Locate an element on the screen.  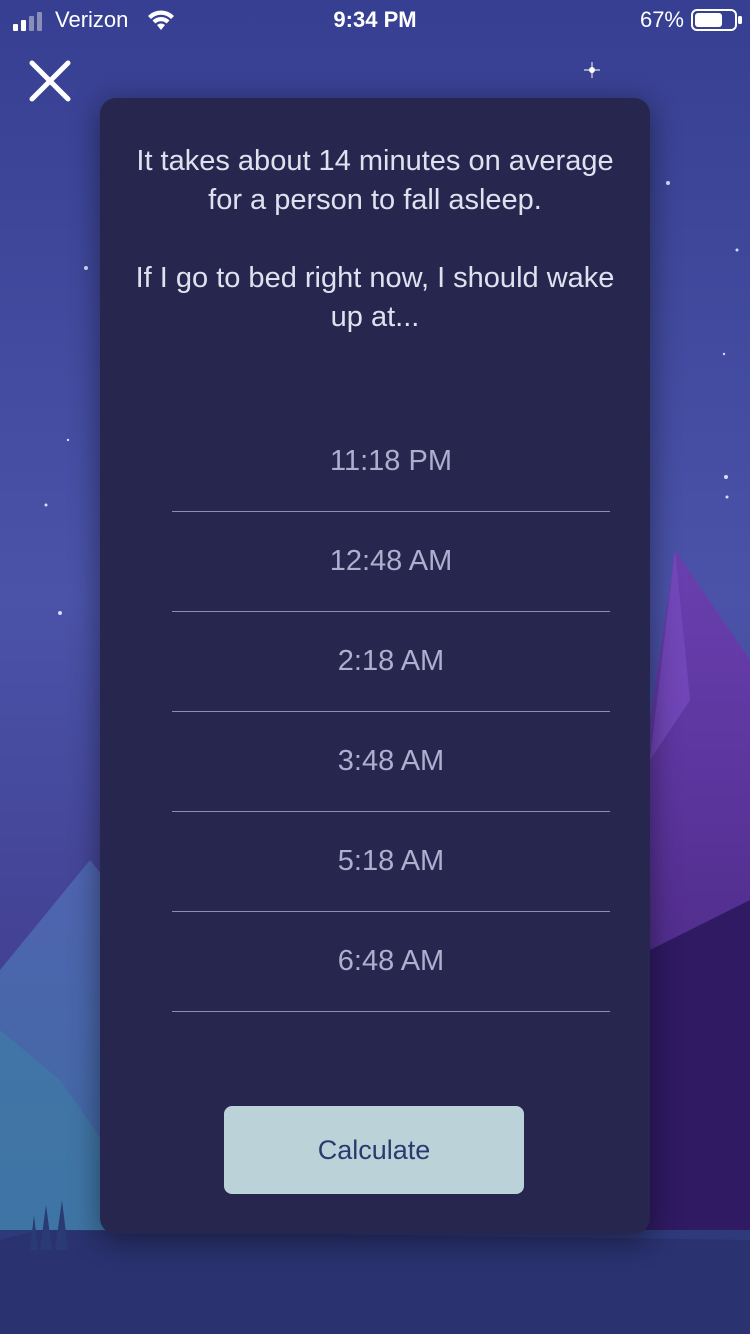
close-icon is located at coordinates (50, 81).